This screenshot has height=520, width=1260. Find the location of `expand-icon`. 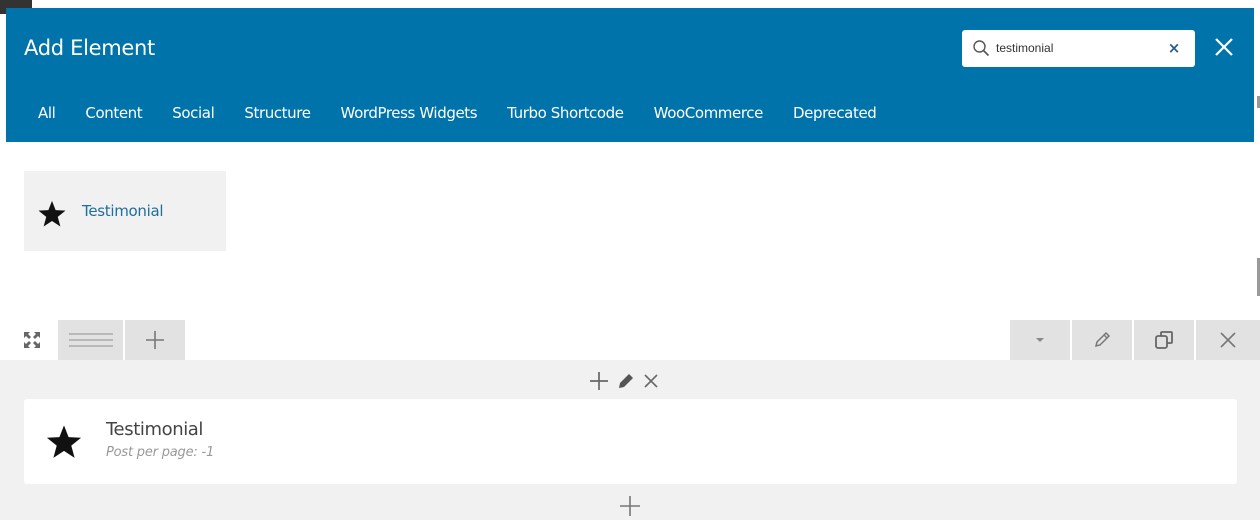

expand-icon is located at coordinates (32, 340).